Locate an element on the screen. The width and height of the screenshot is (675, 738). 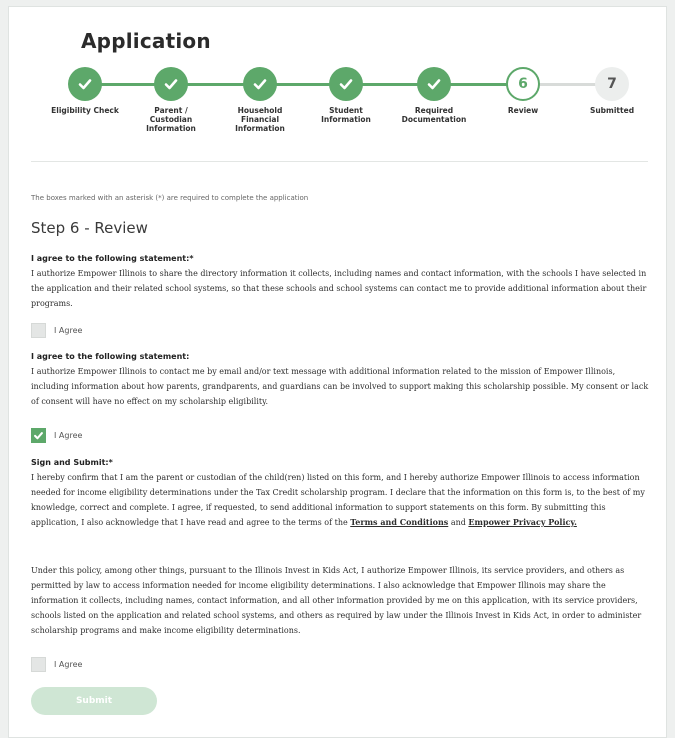
section-heading-contact-consent: I agree to the following statement: is located at coordinates (110, 356).